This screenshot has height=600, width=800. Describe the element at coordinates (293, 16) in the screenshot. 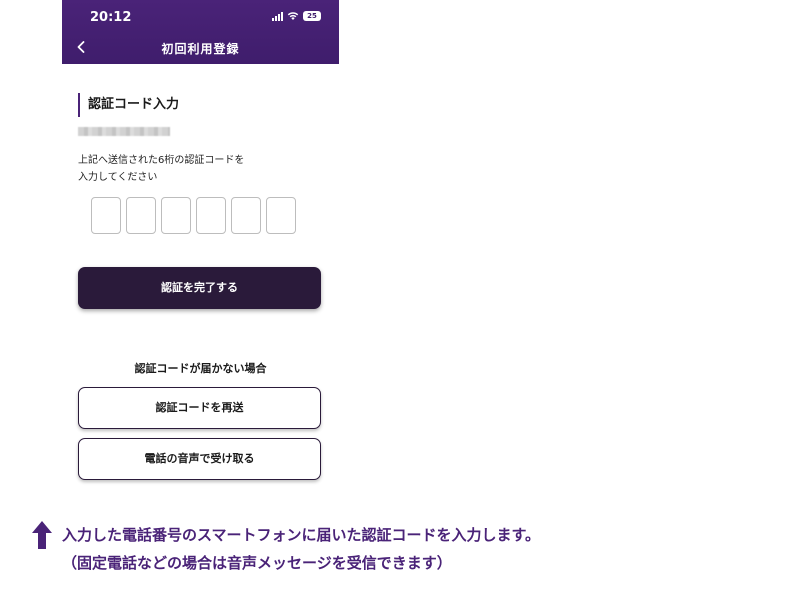

I see `wifi-icon` at that location.